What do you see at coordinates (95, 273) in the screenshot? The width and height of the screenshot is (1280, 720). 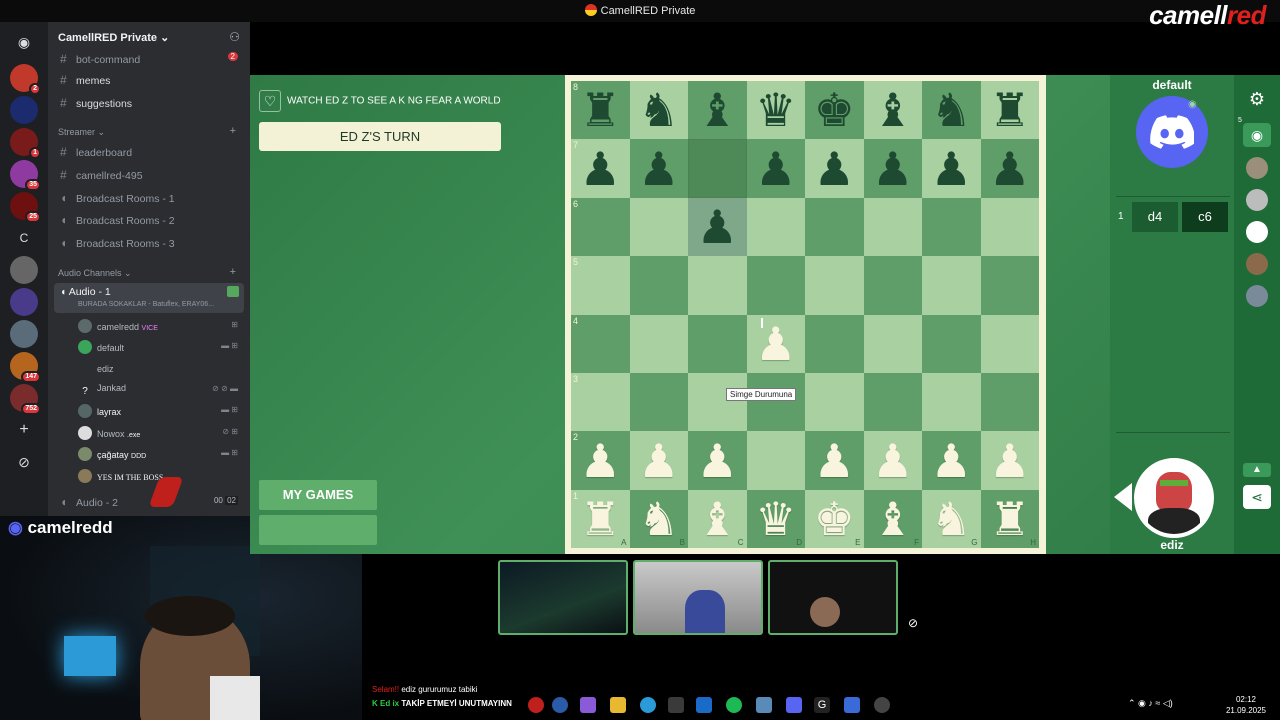 I see `category-audio: Audio Channels ⌄` at bounding box center [95, 273].